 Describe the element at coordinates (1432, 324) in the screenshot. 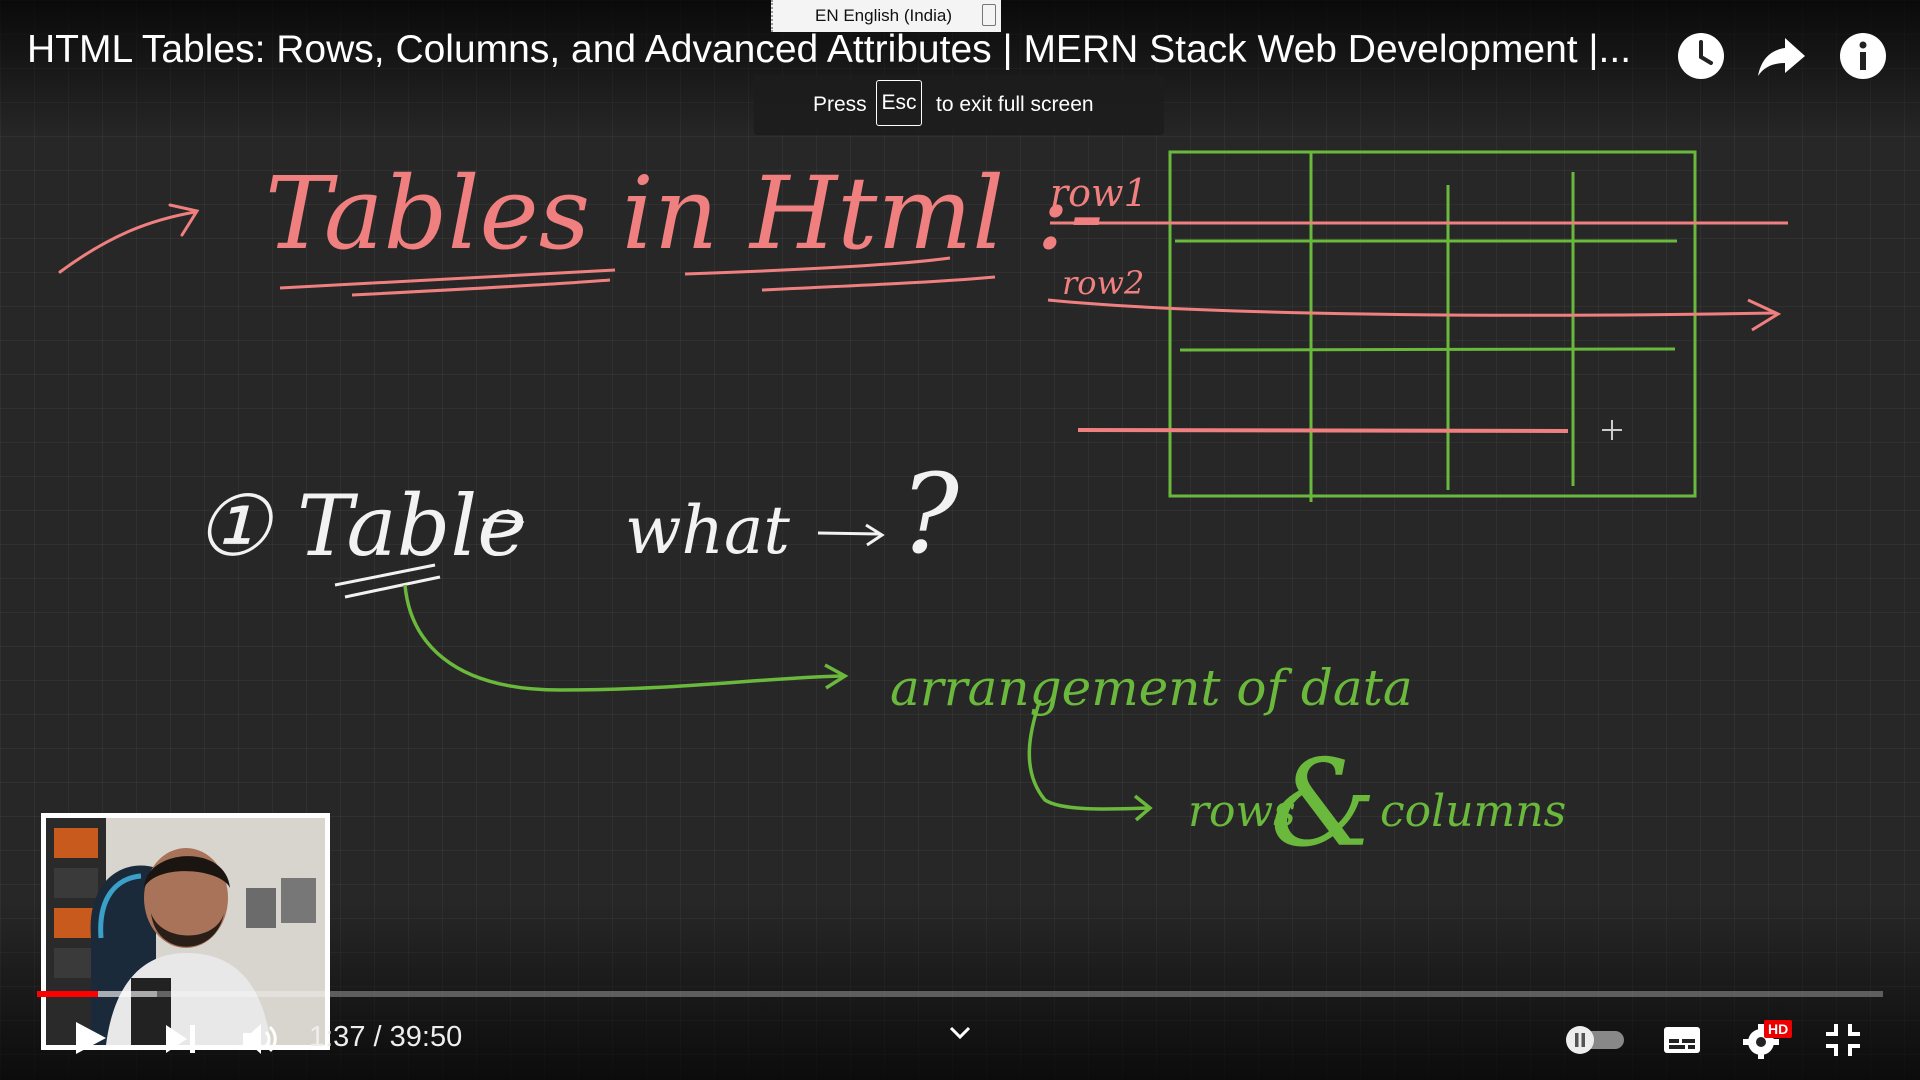

I see `table-outline` at that location.